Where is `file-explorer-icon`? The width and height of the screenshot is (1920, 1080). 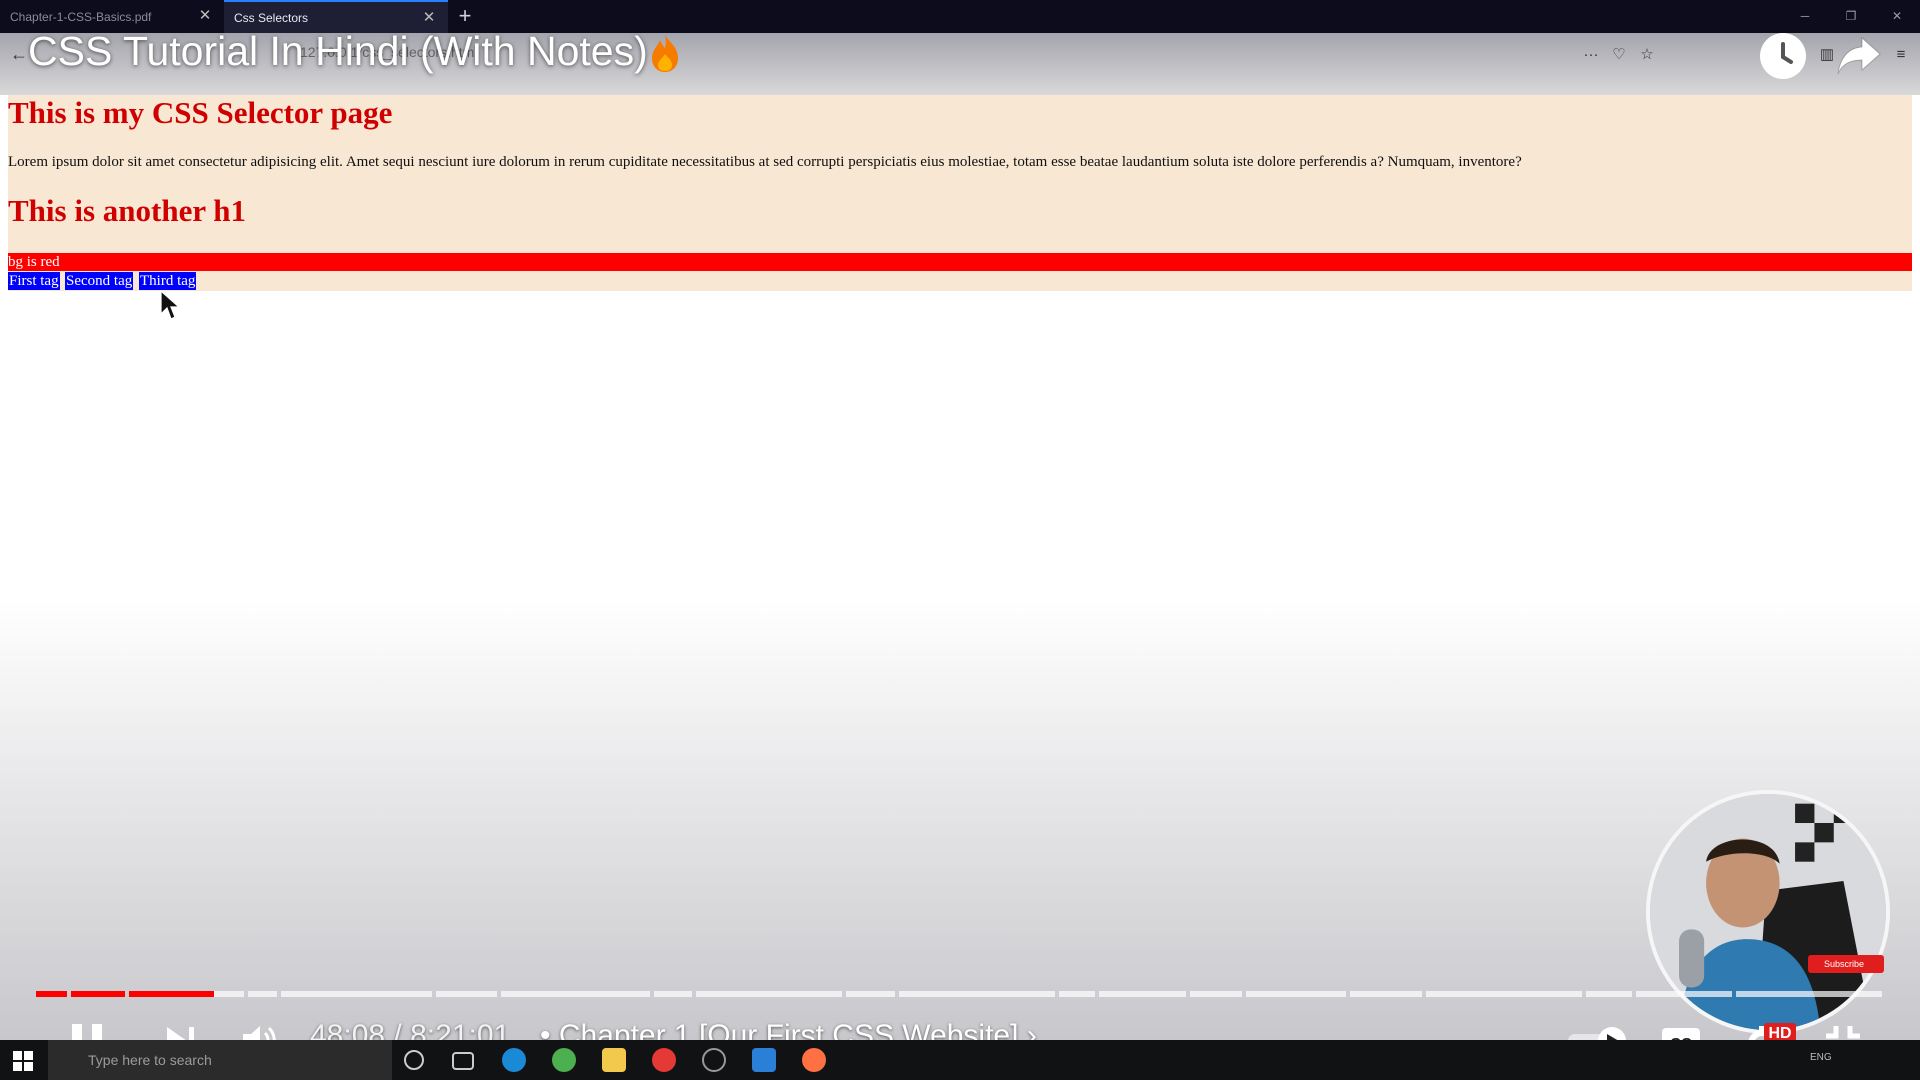 file-explorer-icon is located at coordinates (614, 1060).